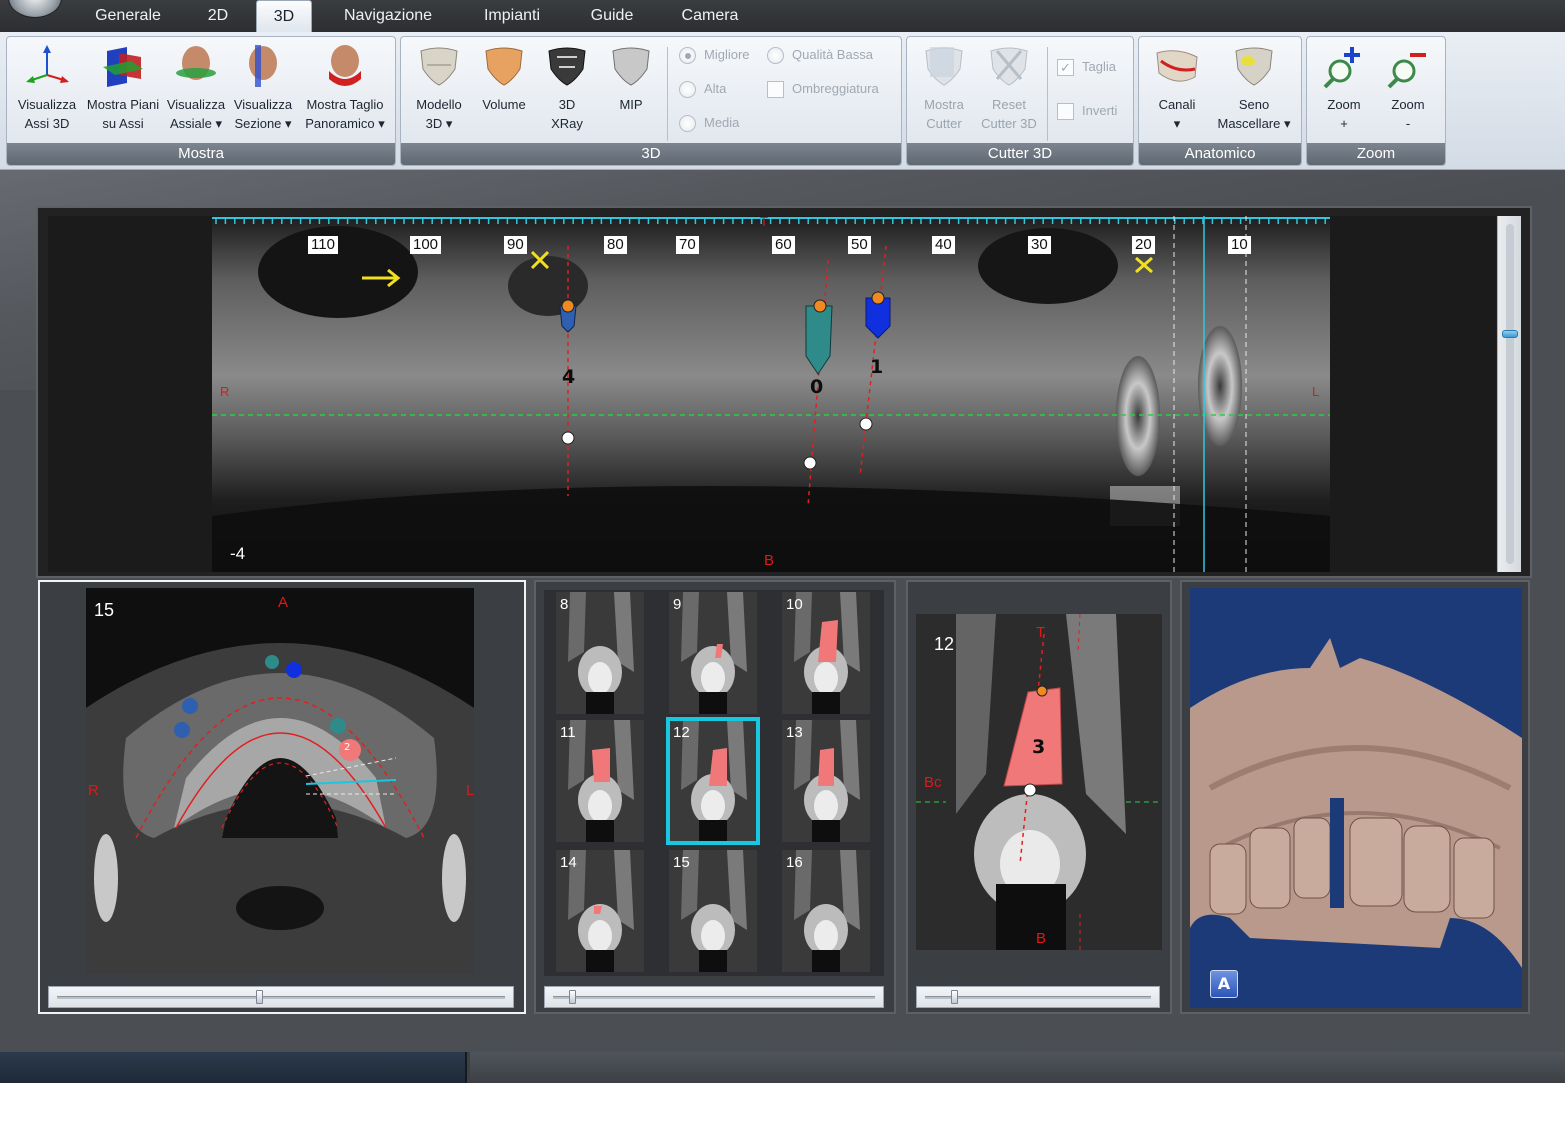  I want to click on bottom-blank-area, so click(782, 1106).